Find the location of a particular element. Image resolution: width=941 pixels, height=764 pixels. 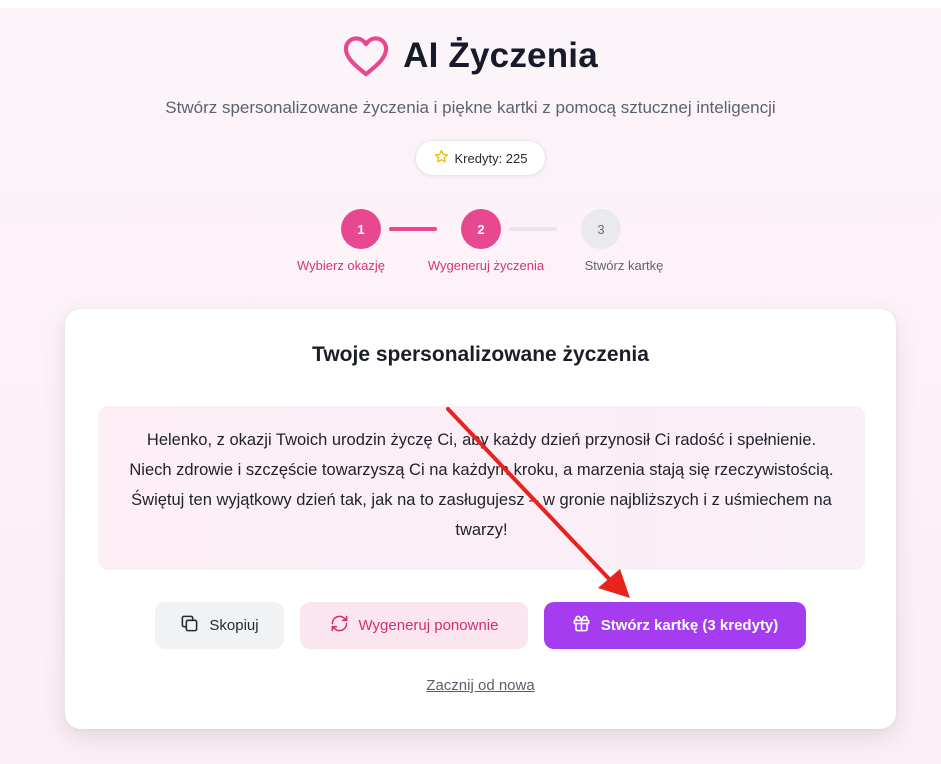

credits-text: Kredyty: 225 is located at coordinates (491, 158).